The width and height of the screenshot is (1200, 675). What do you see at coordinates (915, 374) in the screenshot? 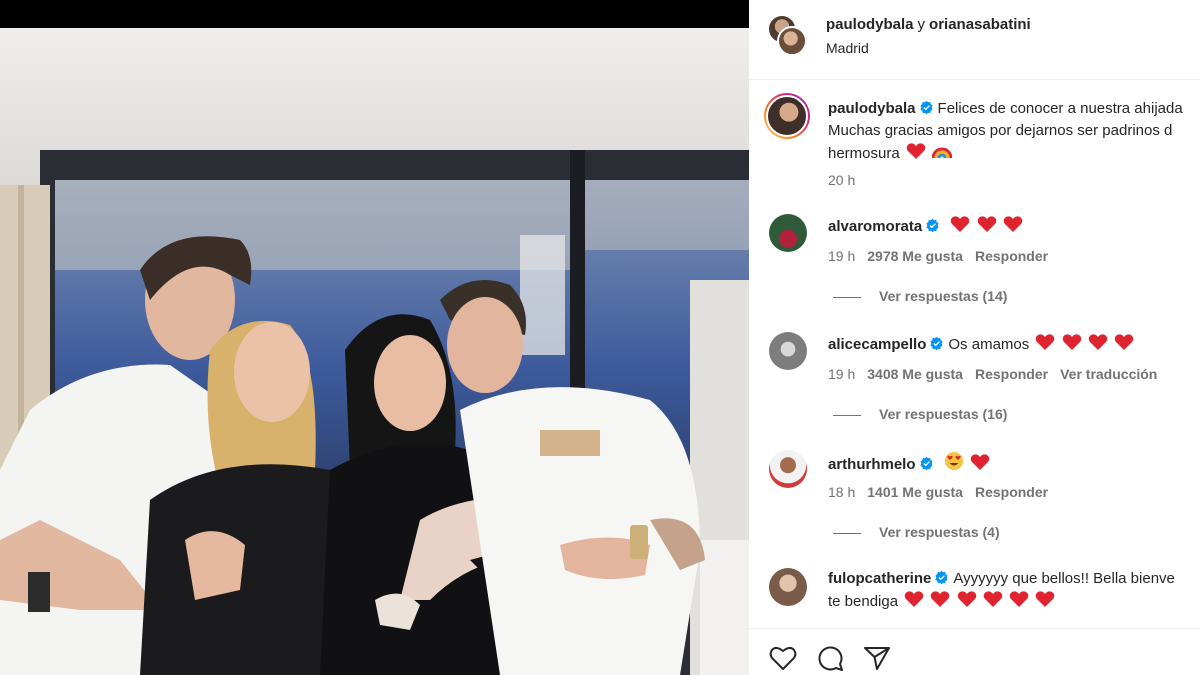
I see `comment-likes: 3408 Me gusta` at bounding box center [915, 374].